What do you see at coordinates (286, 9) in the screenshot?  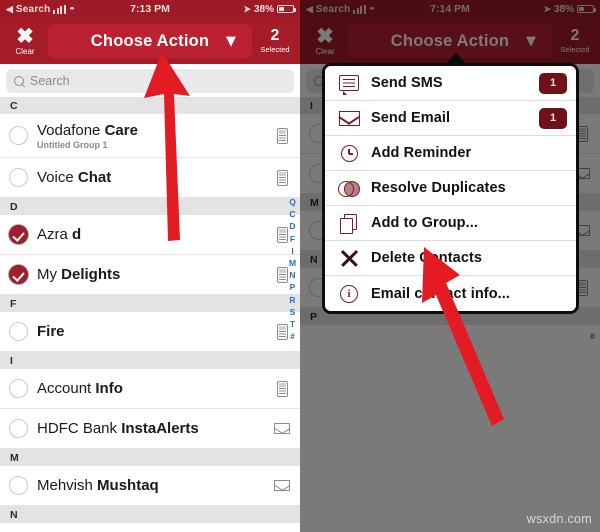 I see `battery-icon` at bounding box center [286, 9].